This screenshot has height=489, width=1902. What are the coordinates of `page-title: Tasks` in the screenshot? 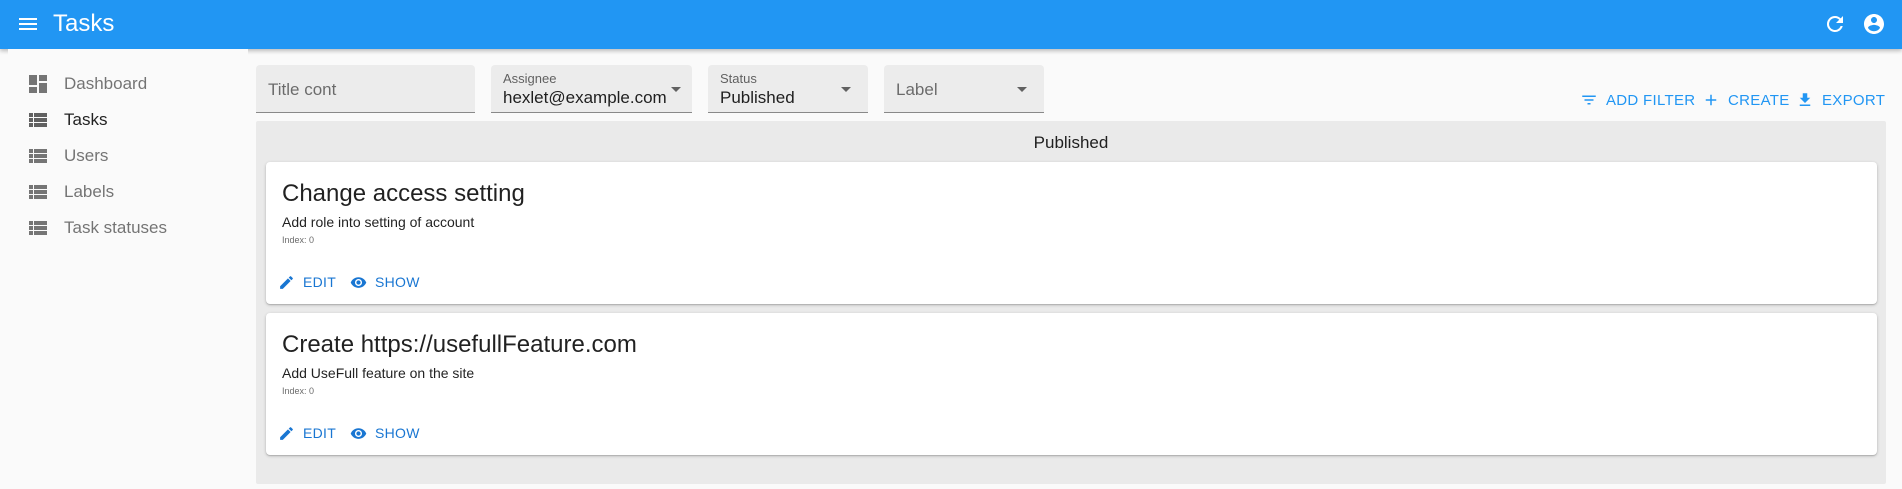 It's located at (84, 23).